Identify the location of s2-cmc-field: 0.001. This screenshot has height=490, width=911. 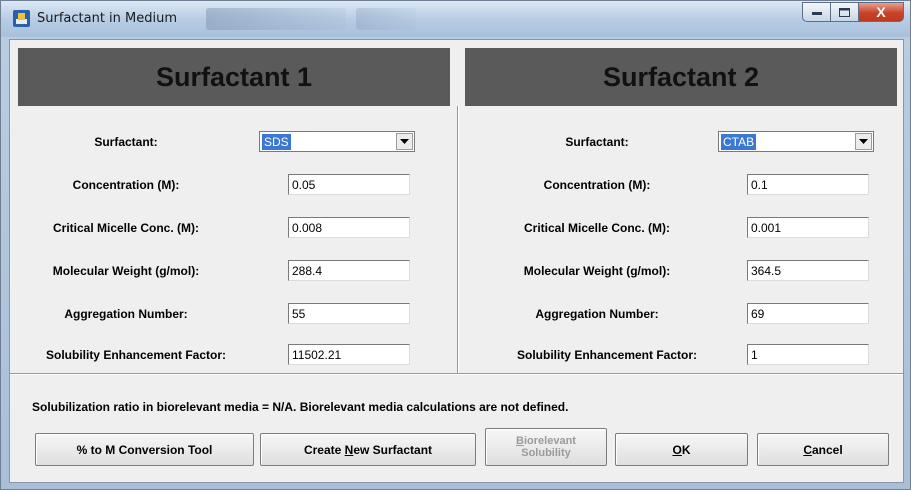
(808, 227).